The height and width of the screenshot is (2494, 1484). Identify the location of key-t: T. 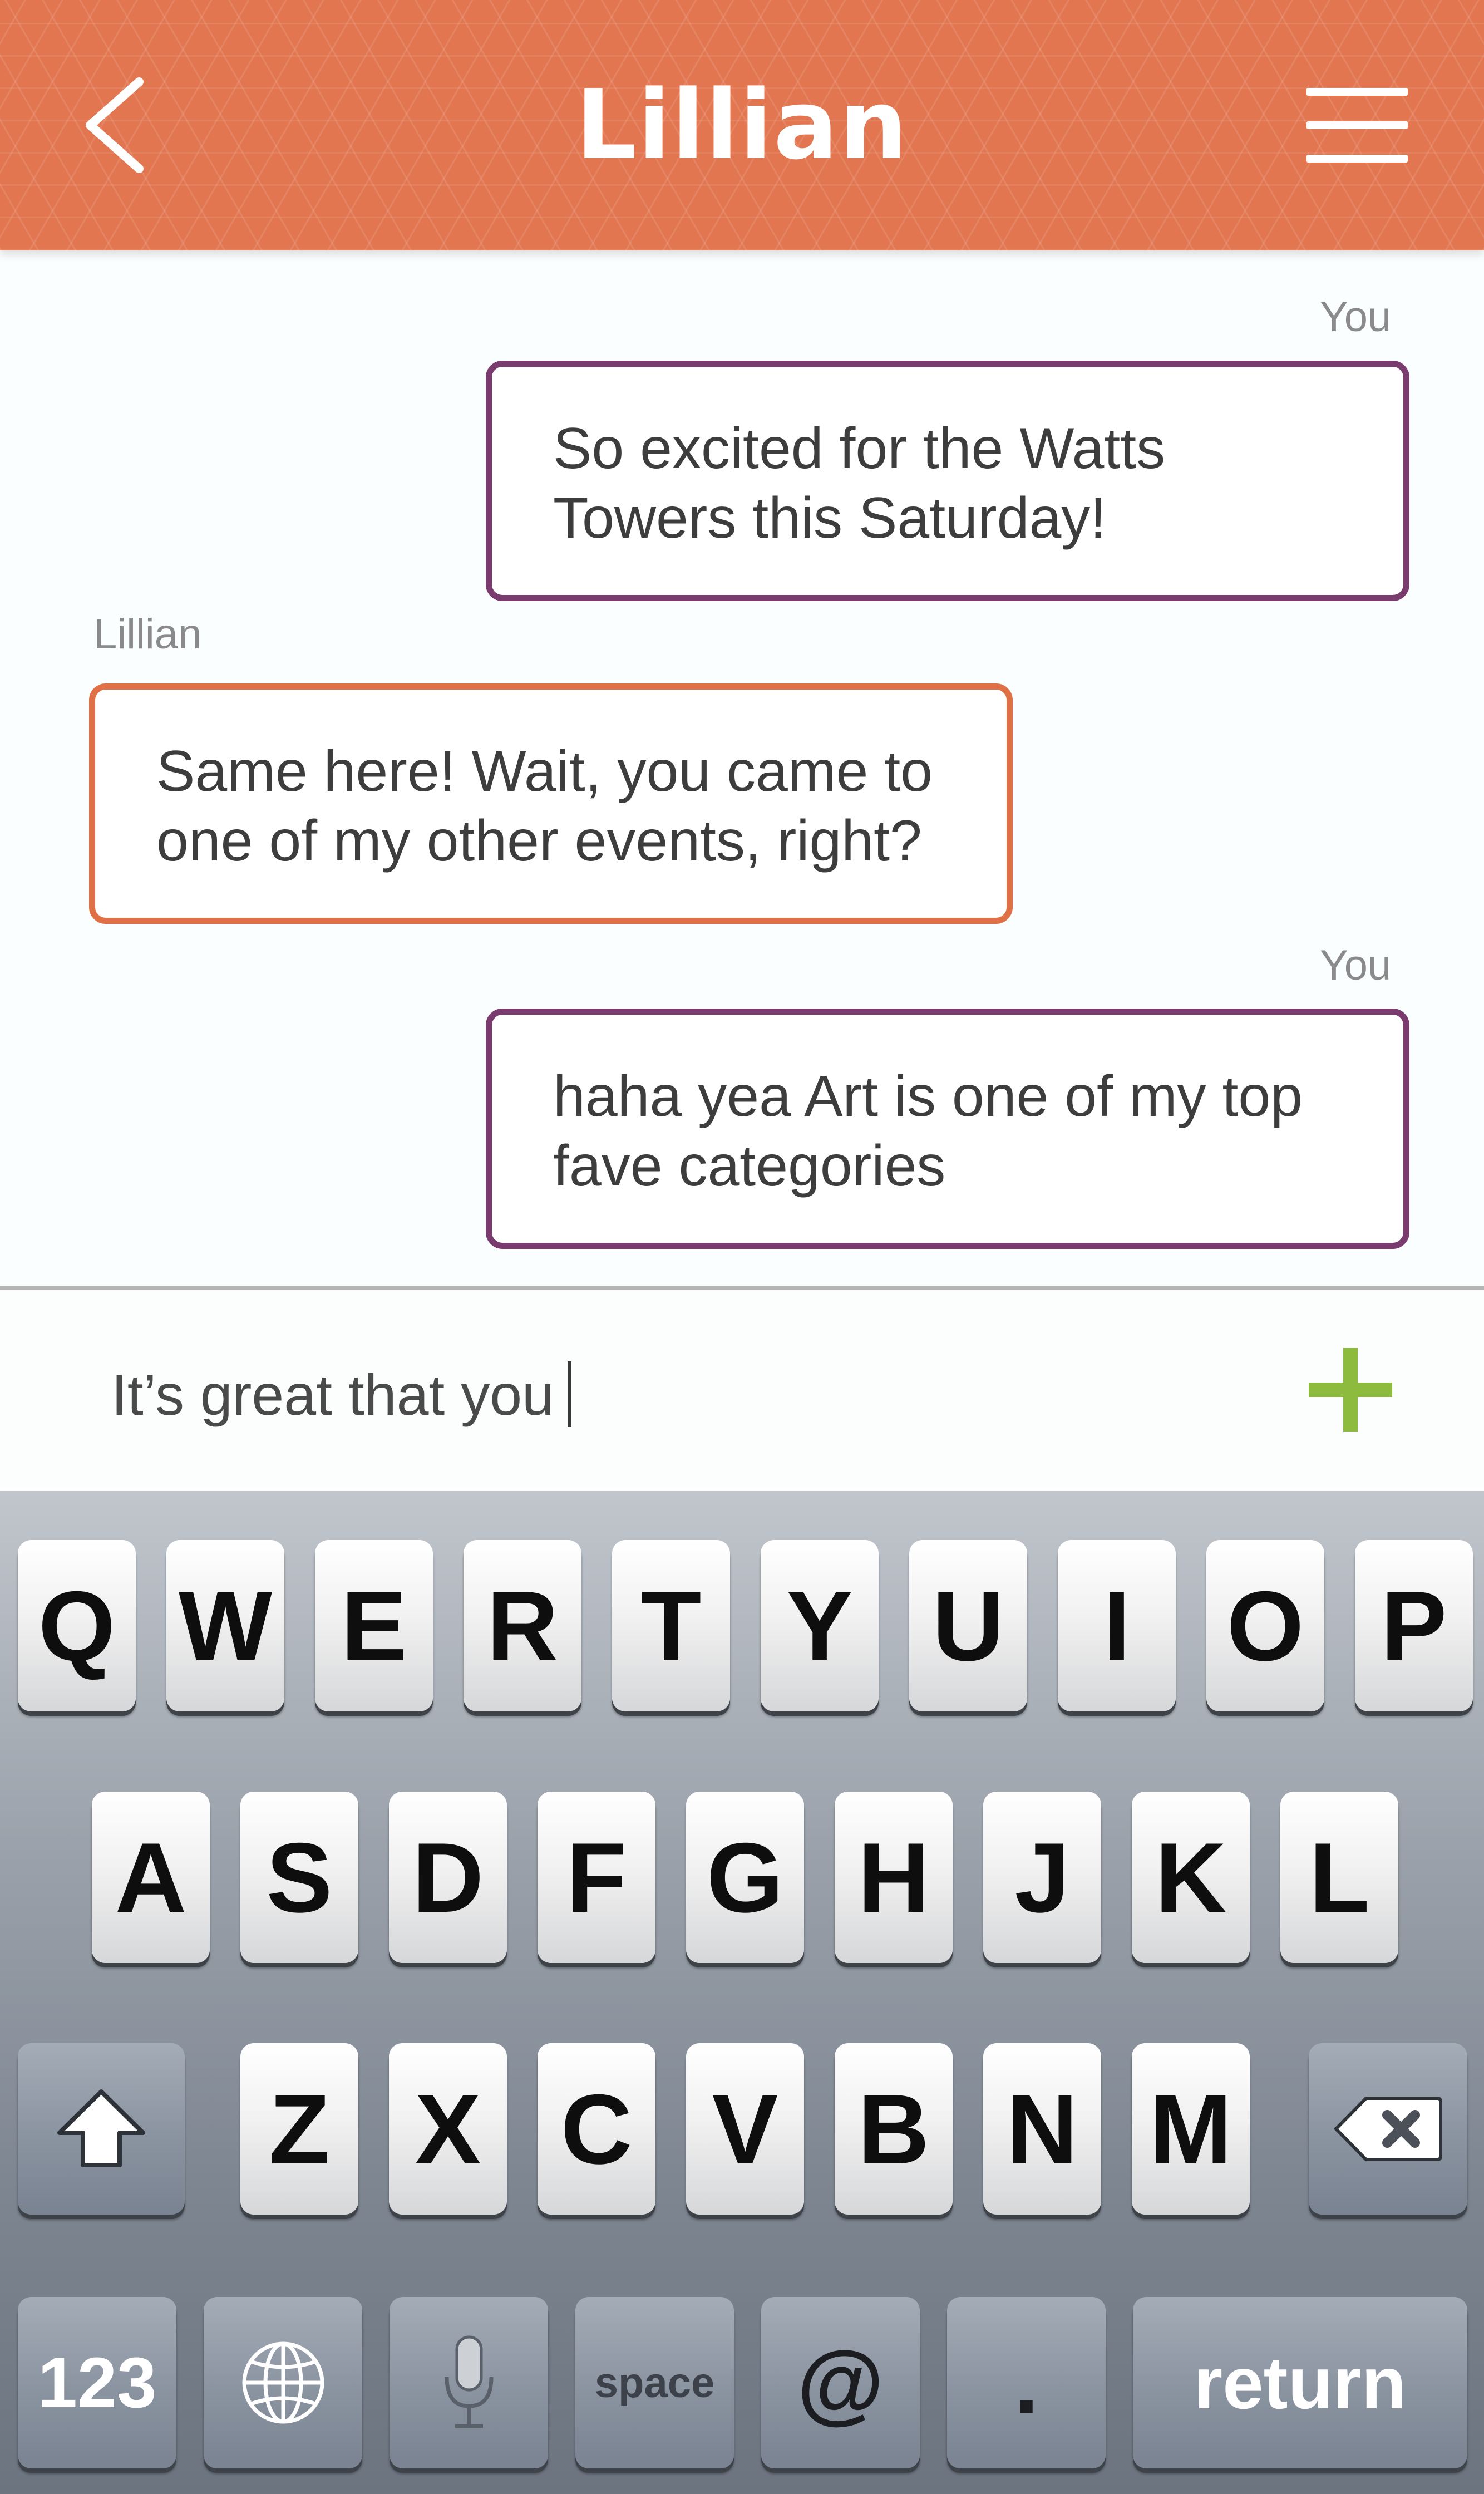
(671, 1626).